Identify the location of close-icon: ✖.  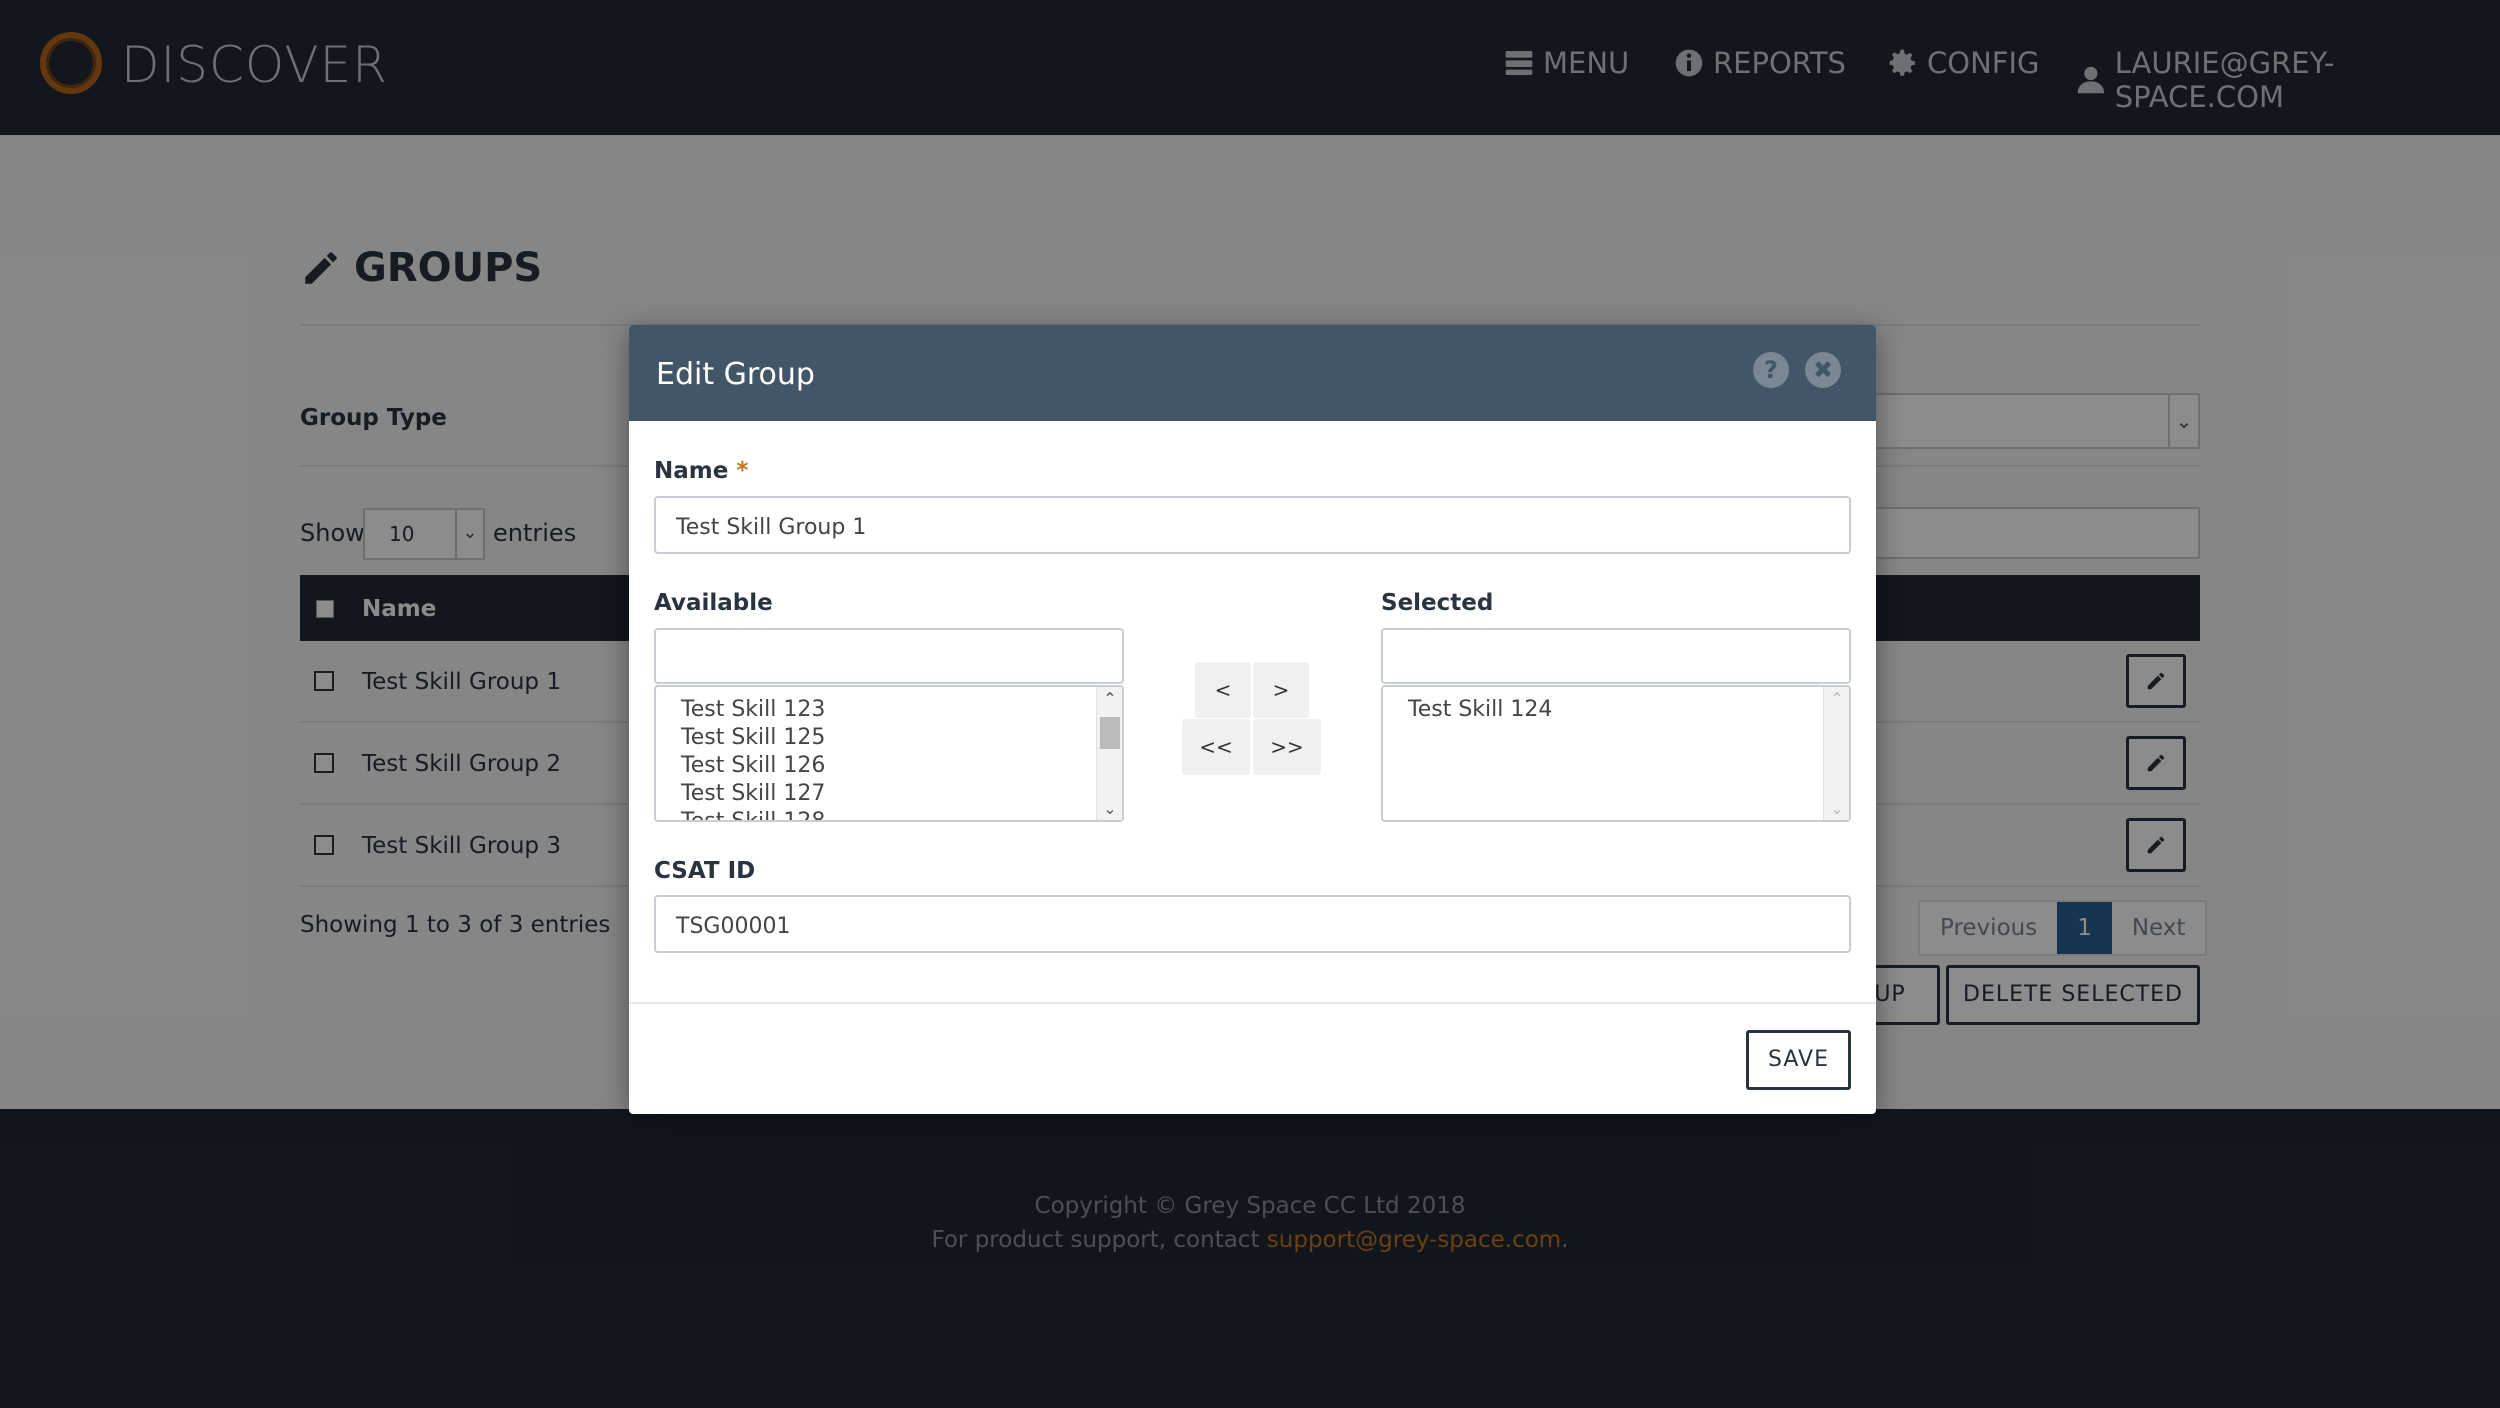
(1823, 370).